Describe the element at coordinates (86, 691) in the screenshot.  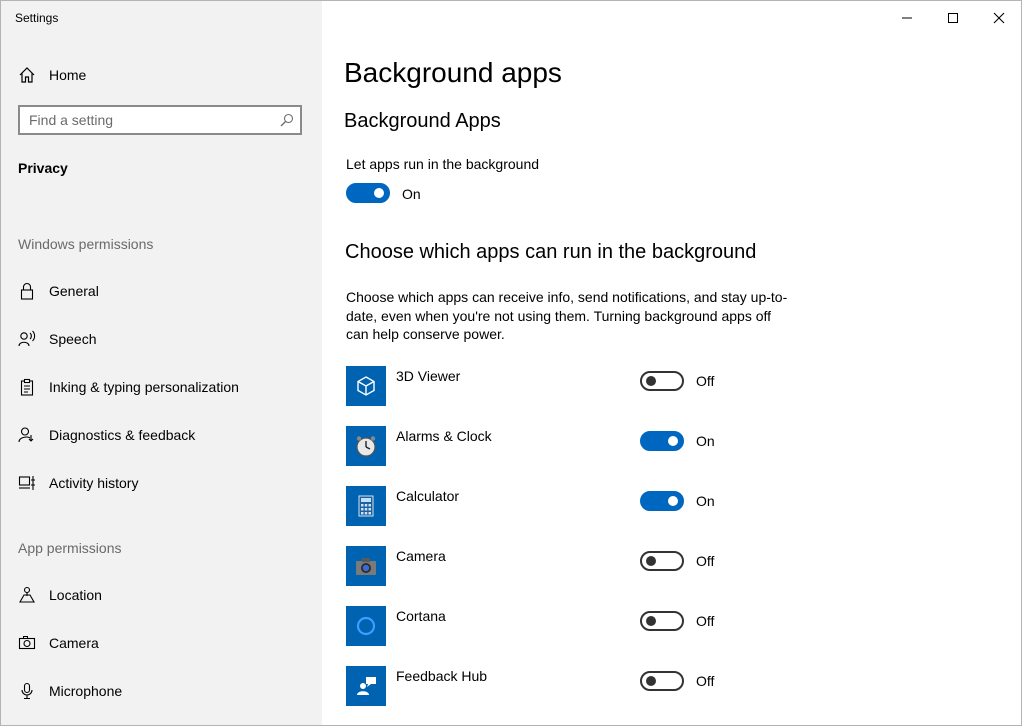
I see `sidebar-item-label: Microphone` at that location.